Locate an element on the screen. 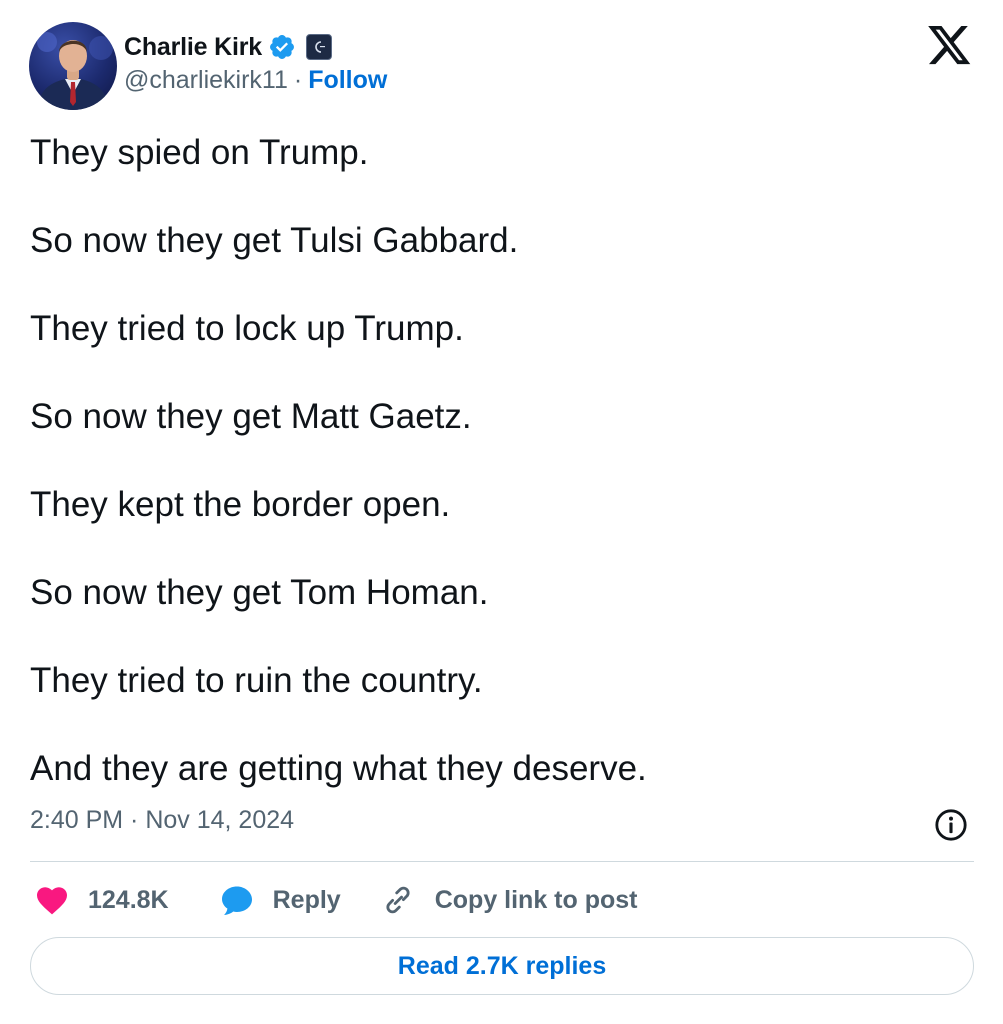  author-handle-row: @charliekirk11 · Follow is located at coordinates (255, 80).